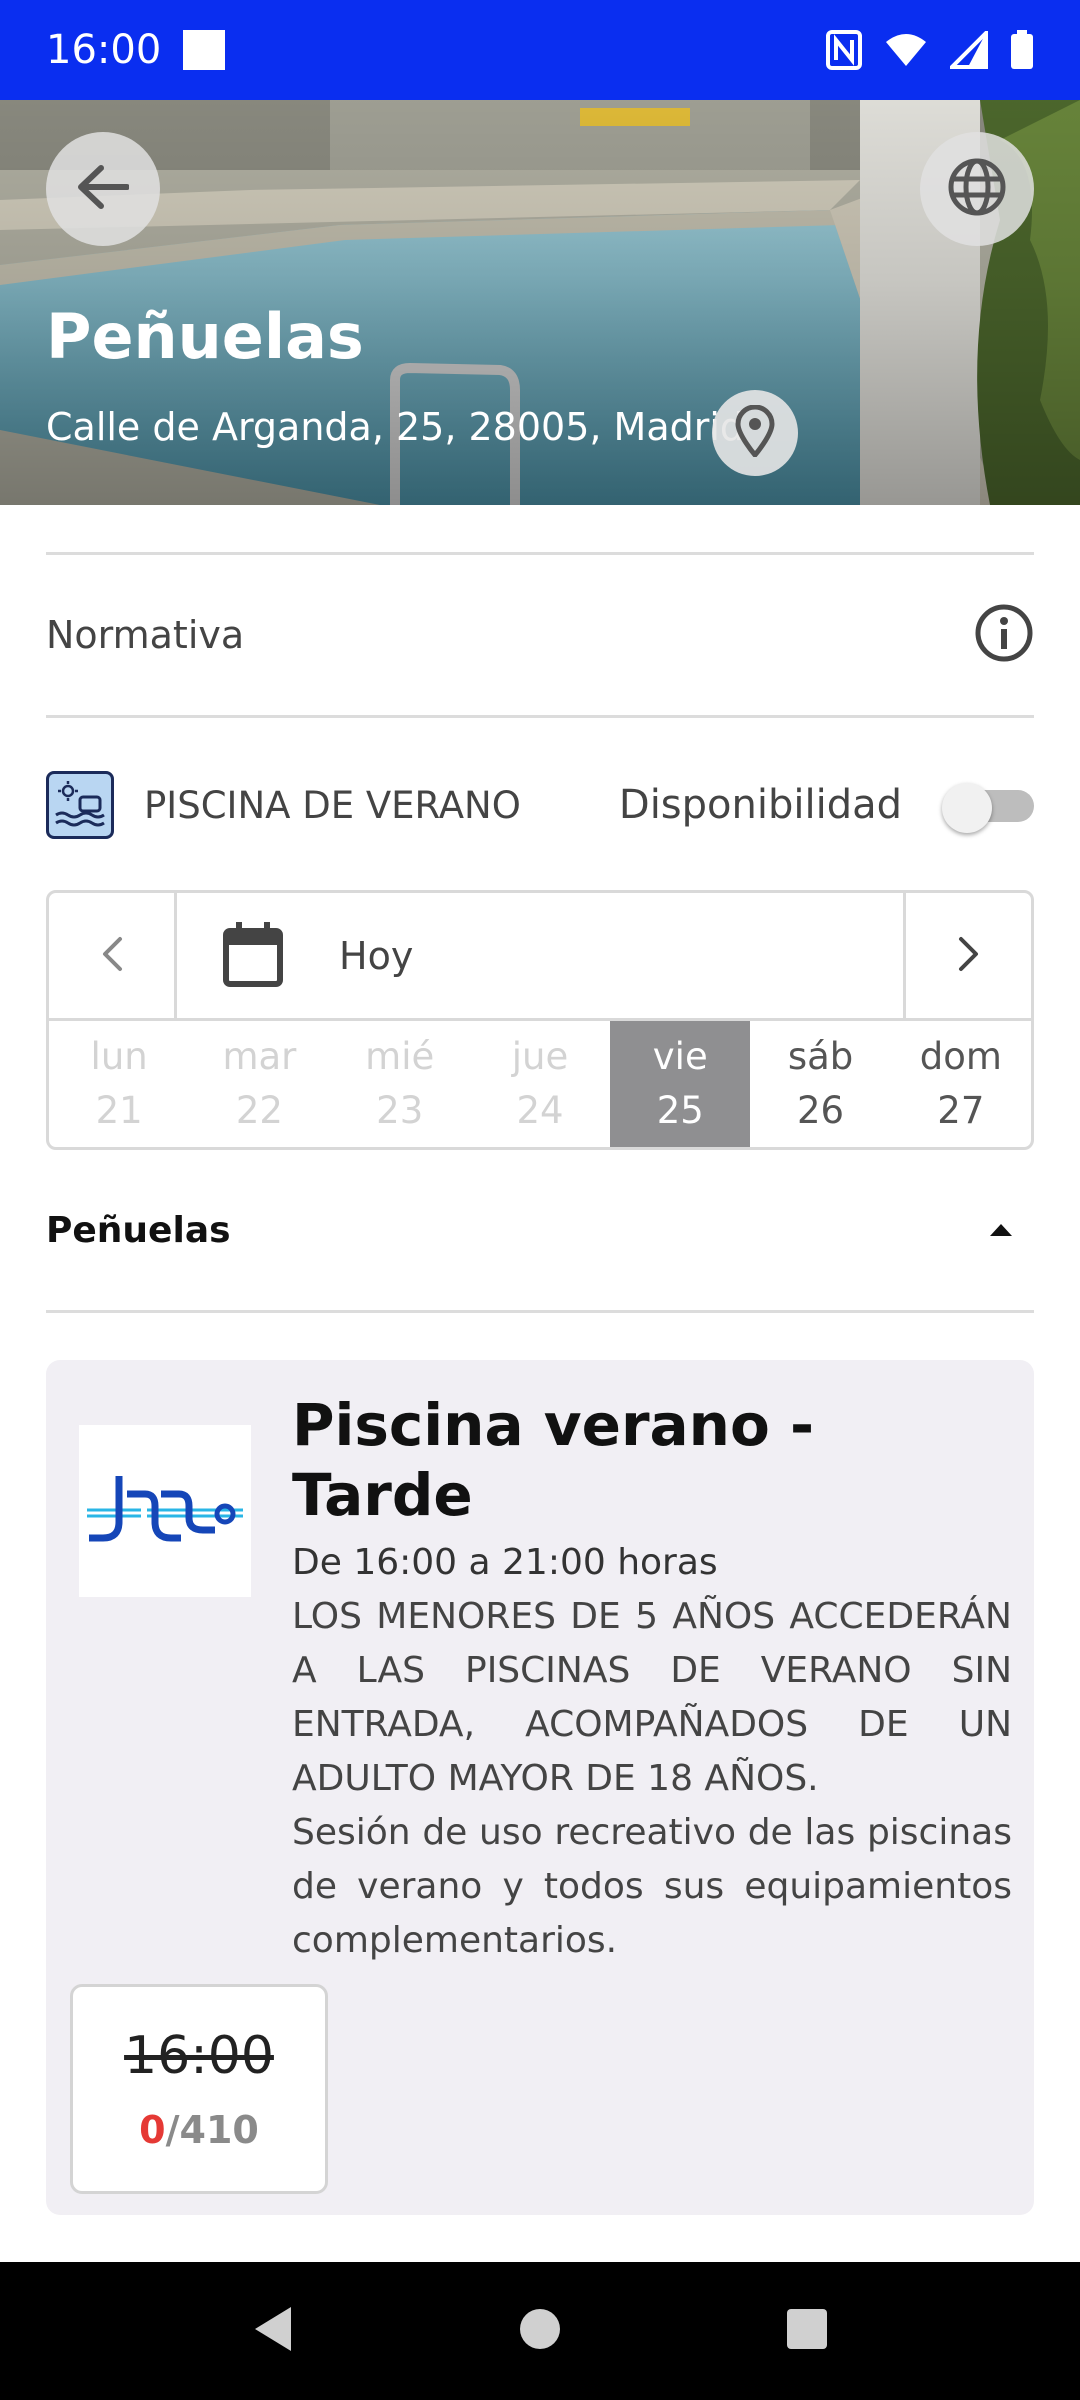 The image size is (1080, 2400). What do you see at coordinates (119, 1084) in the screenshot?
I see `day-mon: lun 21` at bounding box center [119, 1084].